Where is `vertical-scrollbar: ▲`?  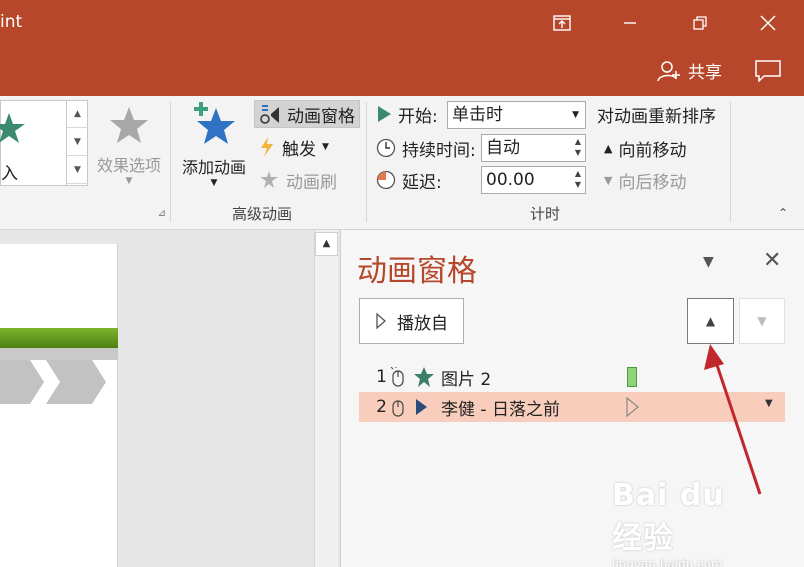
vertical-scrollbar: ▲ is located at coordinates (326, 398).